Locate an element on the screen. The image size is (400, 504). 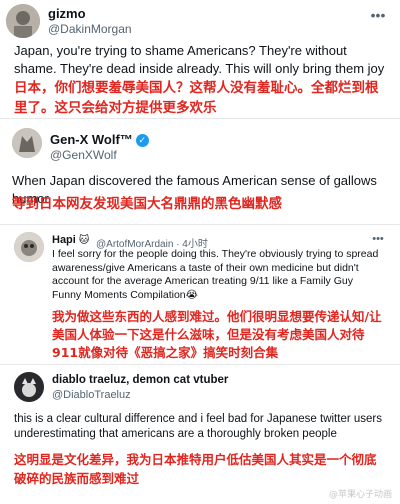
watermark: @苹果心子动画 is located at coordinates (360, 495).